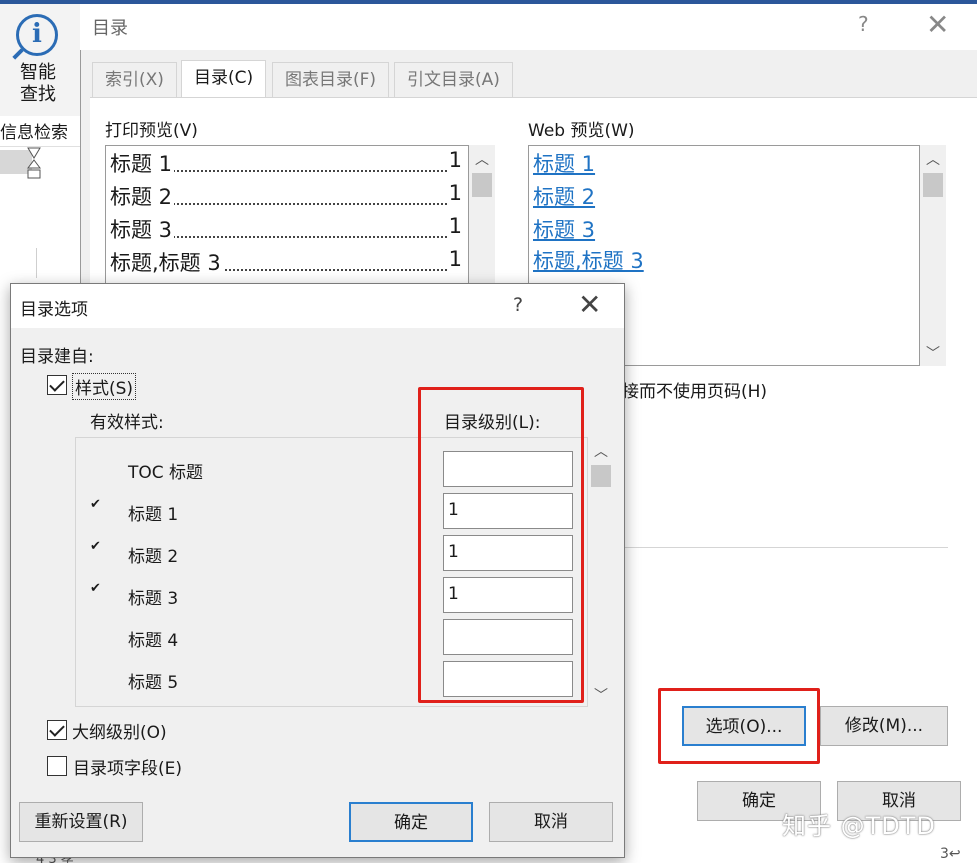 The image size is (977, 863). Describe the element at coordinates (127, 423) in the screenshot. I see `available-styles-header: 有效样式:` at that location.